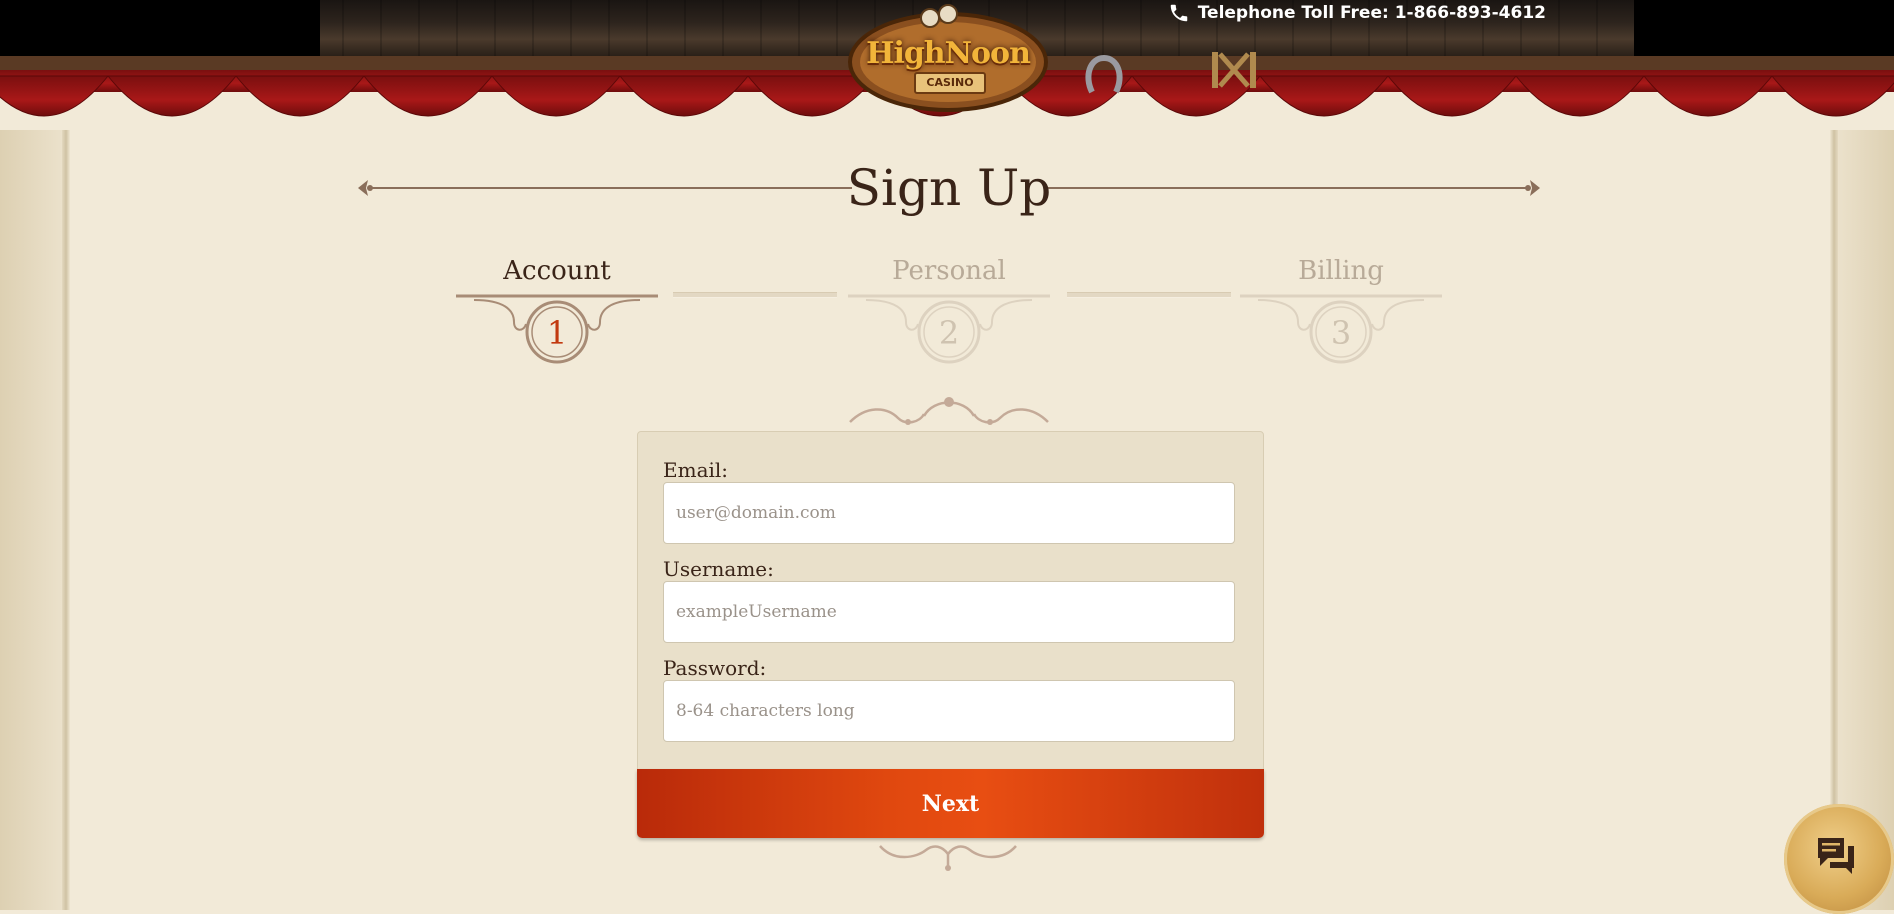 The image size is (1894, 914). Describe the element at coordinates (948, 53) in the screenshot. I see `logo-text: HighNoon` at that location.